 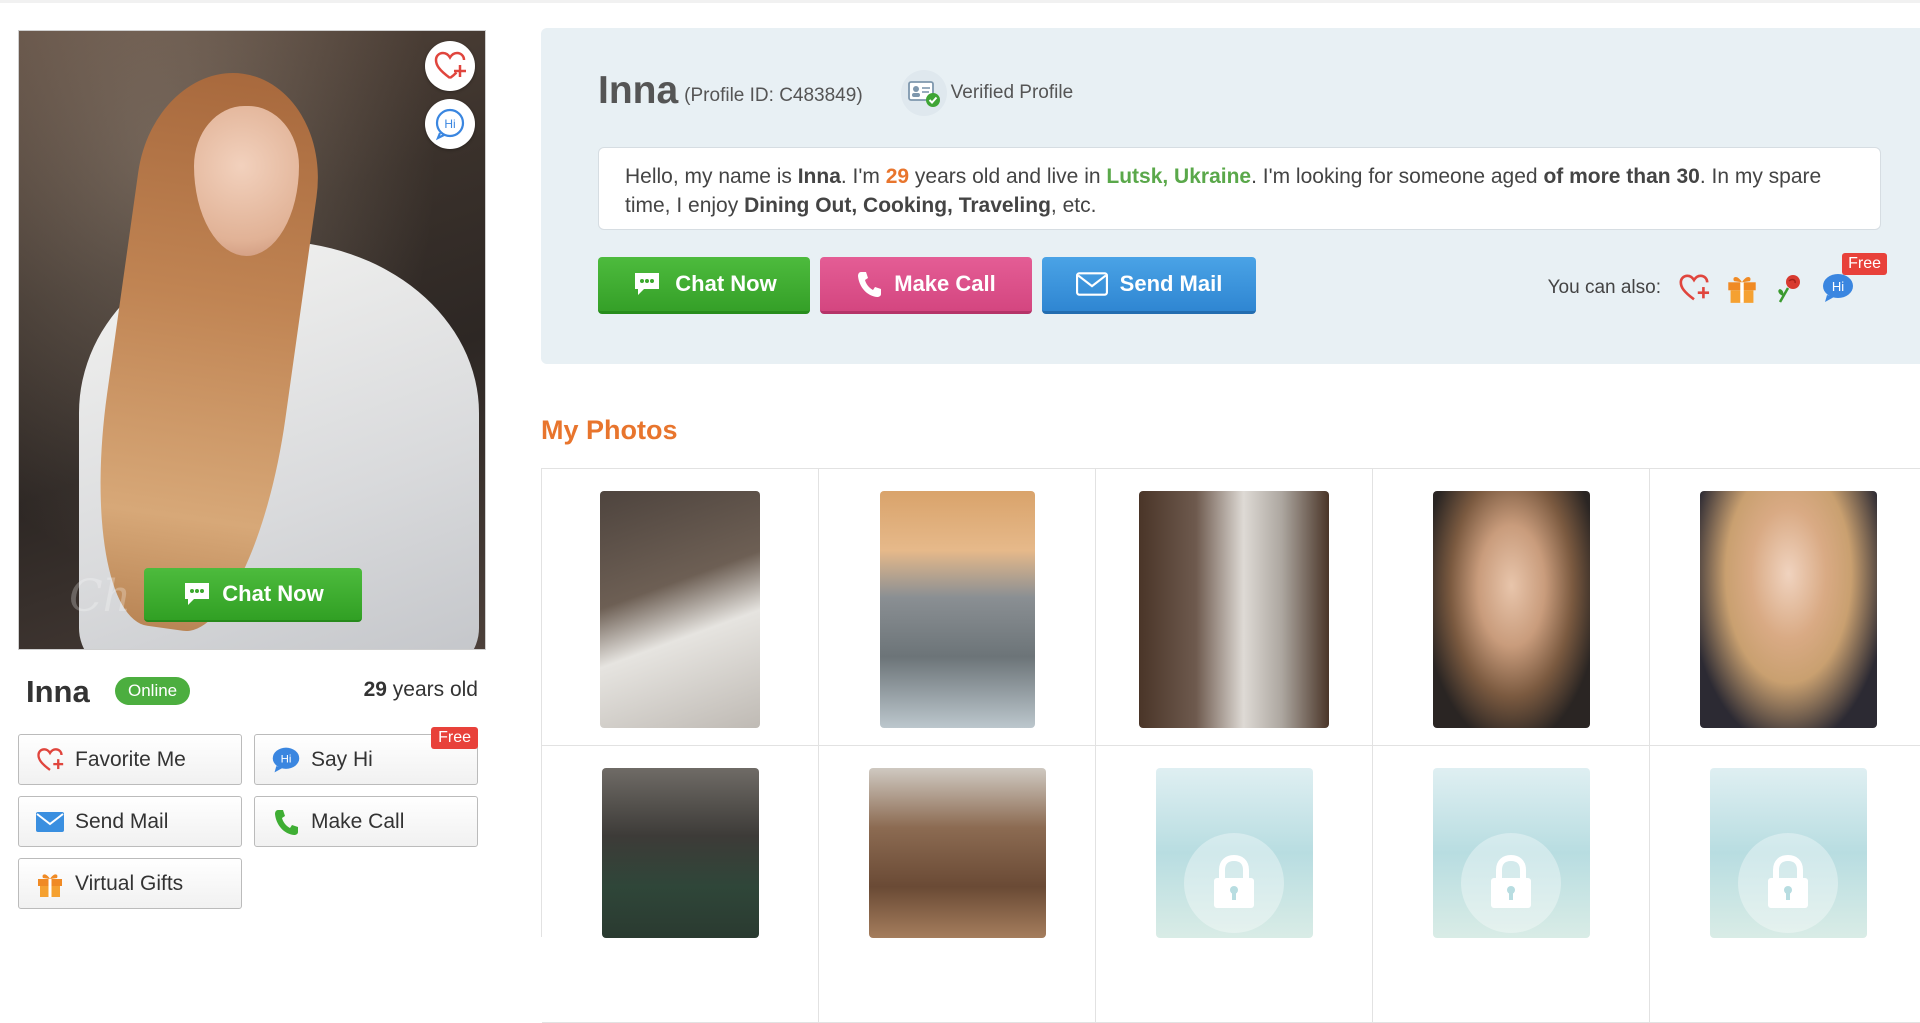 I want to click on photo-chat-now-button: Chat Now, so click(x=253, y=595).